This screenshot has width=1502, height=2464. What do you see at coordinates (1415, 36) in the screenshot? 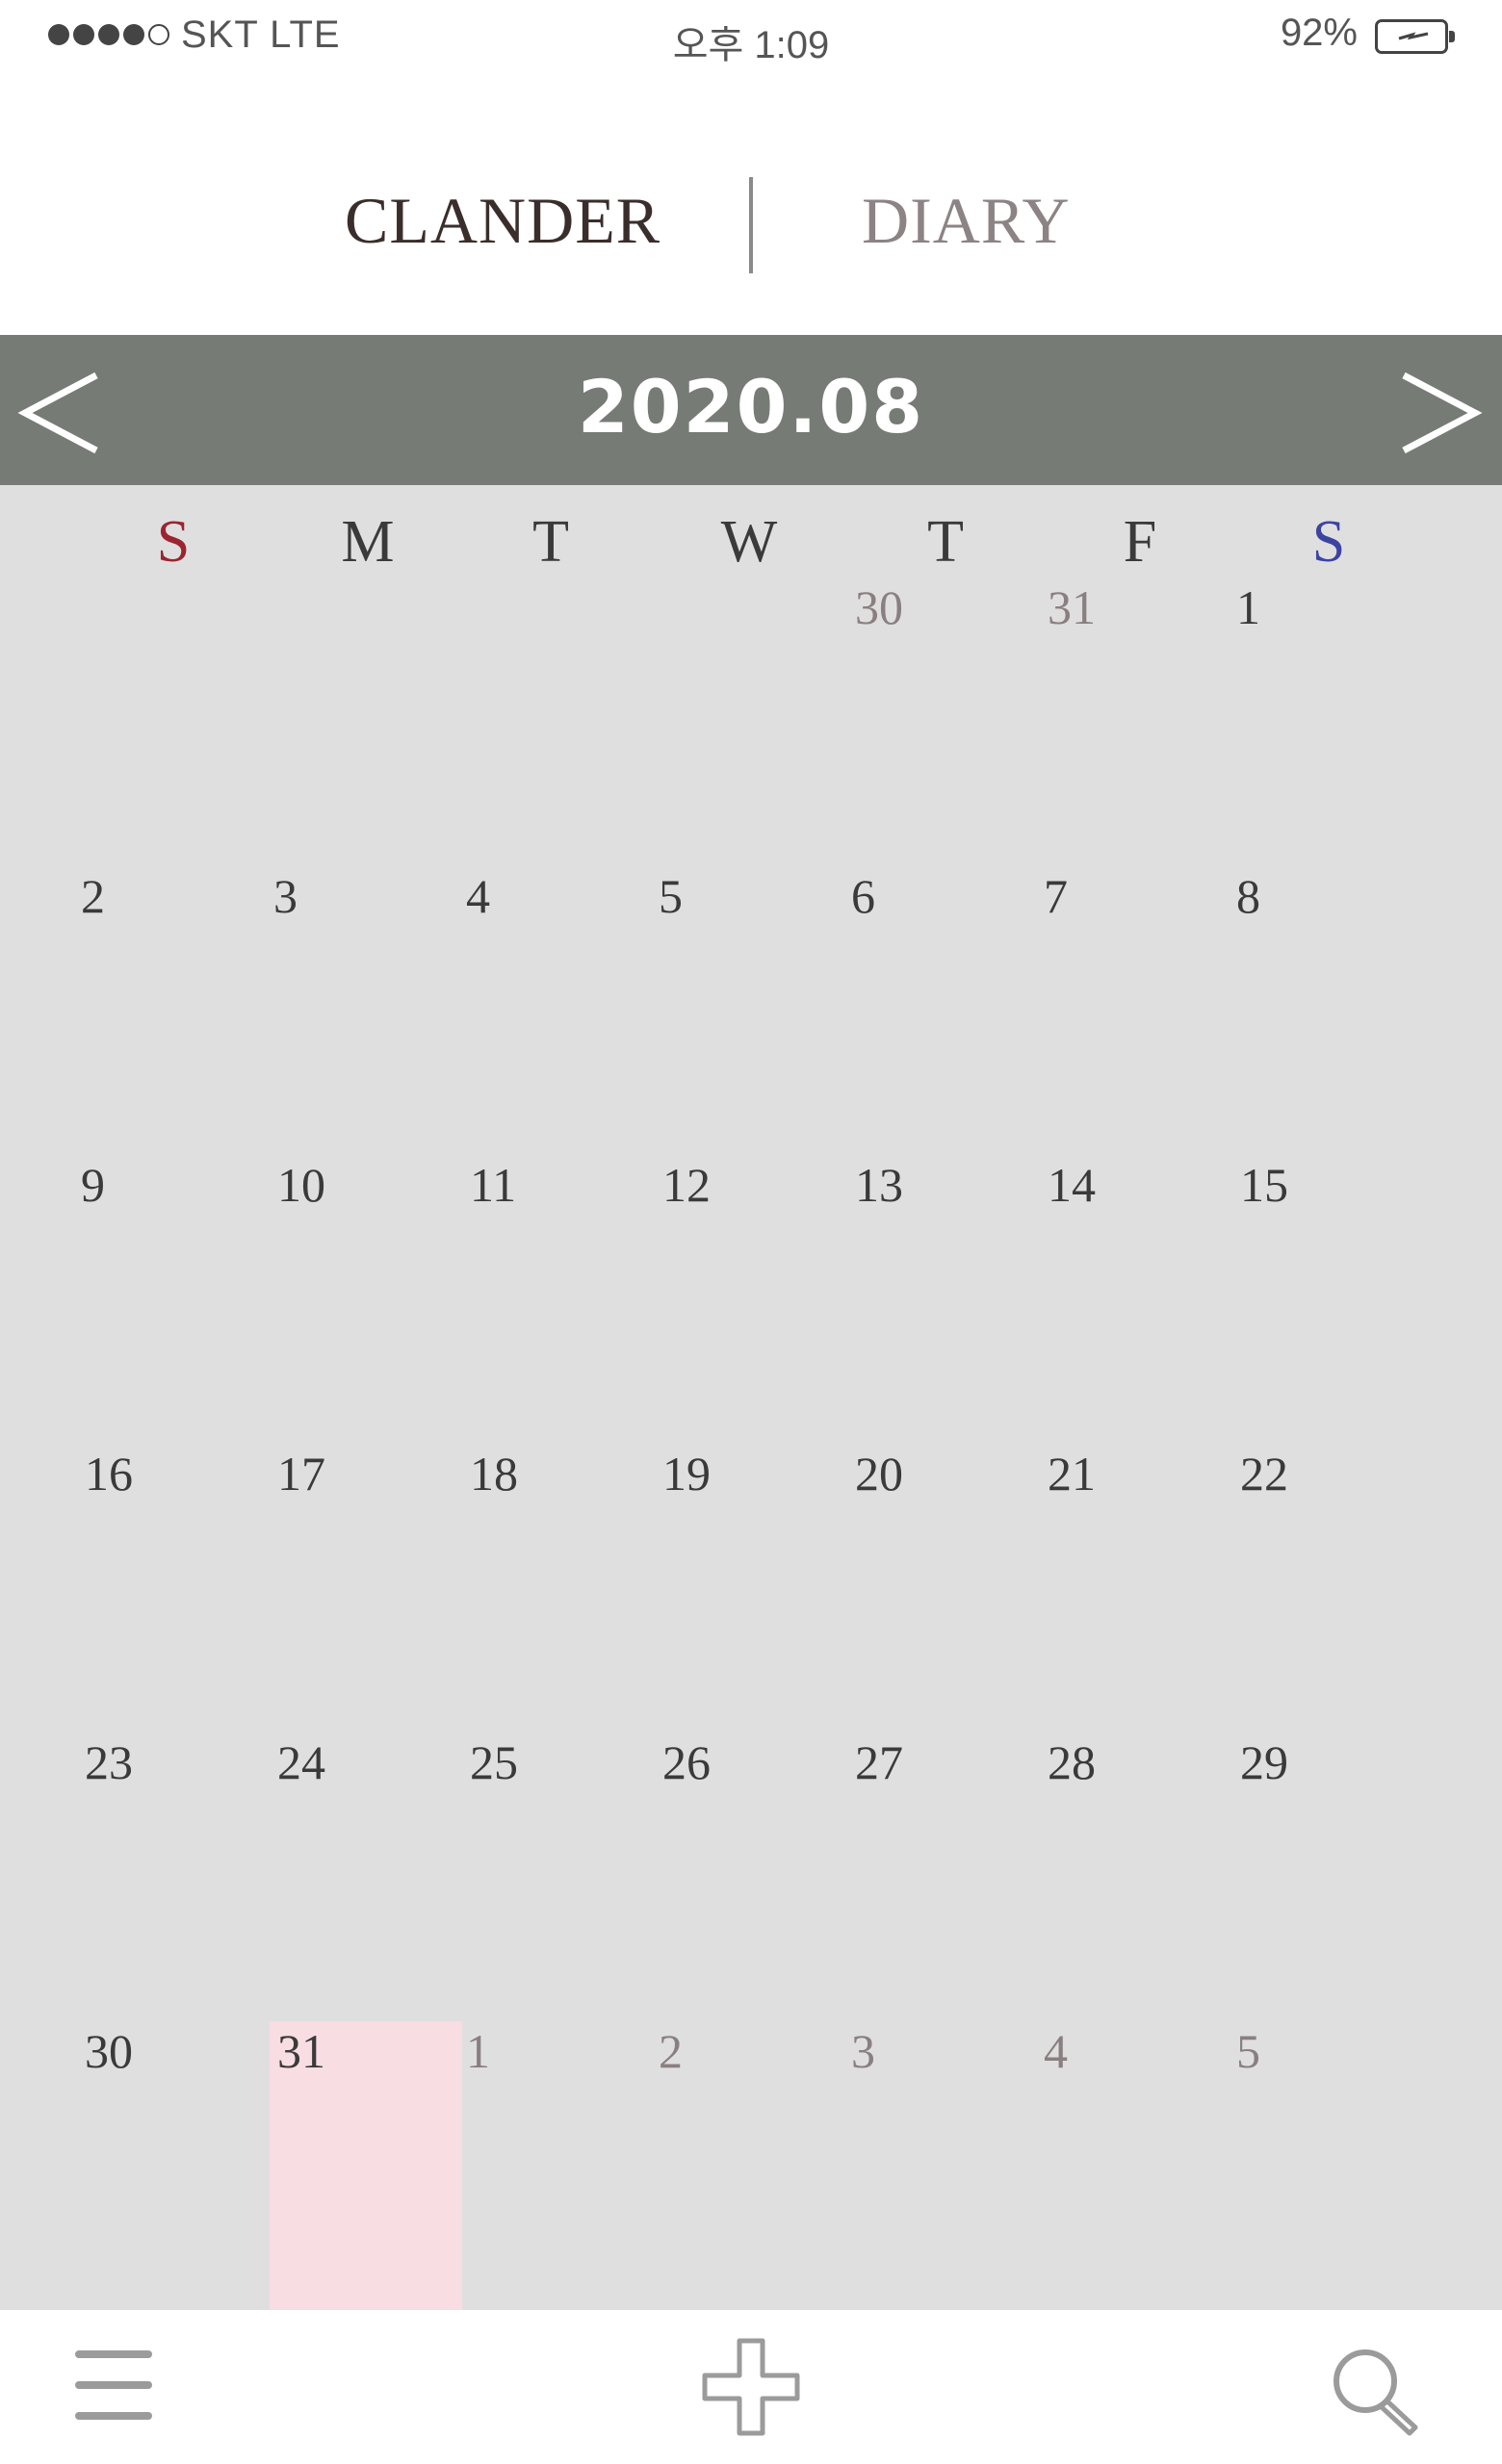
I see `battery-icon` at bounding box center [1415, 36].